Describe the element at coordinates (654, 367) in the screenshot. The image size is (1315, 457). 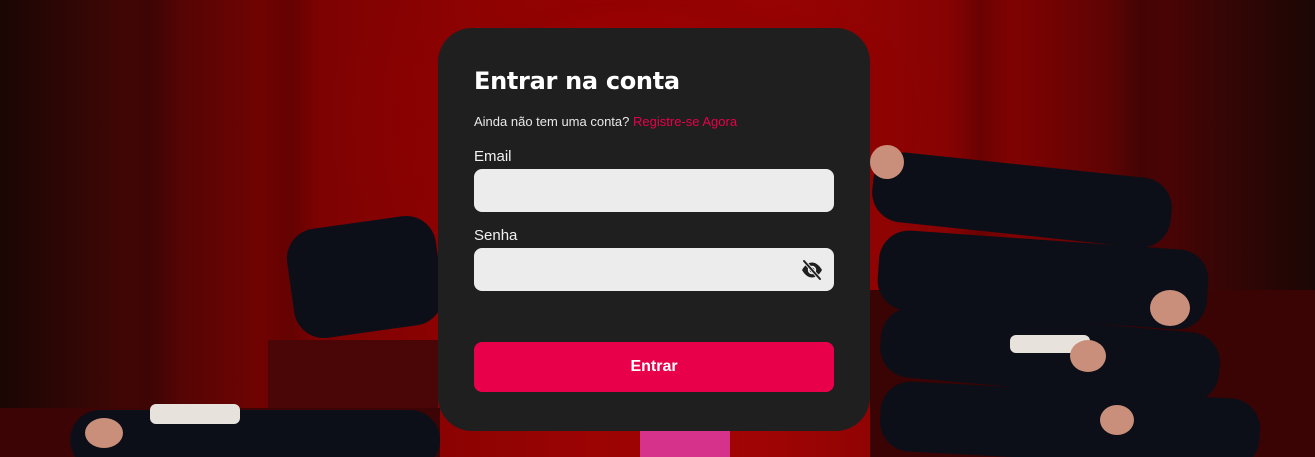
I see `submit-button: Entrar` at that location.